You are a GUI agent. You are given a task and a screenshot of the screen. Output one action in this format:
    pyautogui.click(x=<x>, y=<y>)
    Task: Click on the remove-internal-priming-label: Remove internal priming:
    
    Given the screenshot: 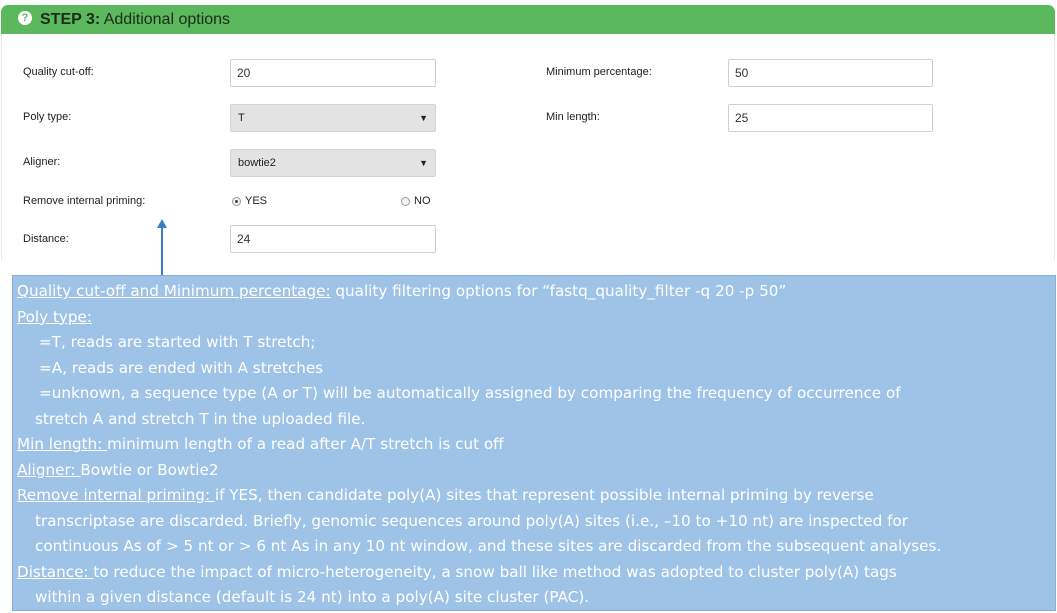 What is the action you would take?
    pyautogui.click(x=84, y=201)
    